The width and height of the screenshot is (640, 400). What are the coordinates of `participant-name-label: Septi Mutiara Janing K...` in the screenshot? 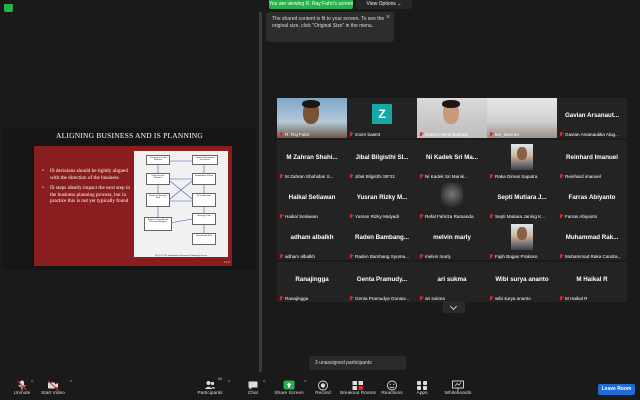 It's located at (522, 216).